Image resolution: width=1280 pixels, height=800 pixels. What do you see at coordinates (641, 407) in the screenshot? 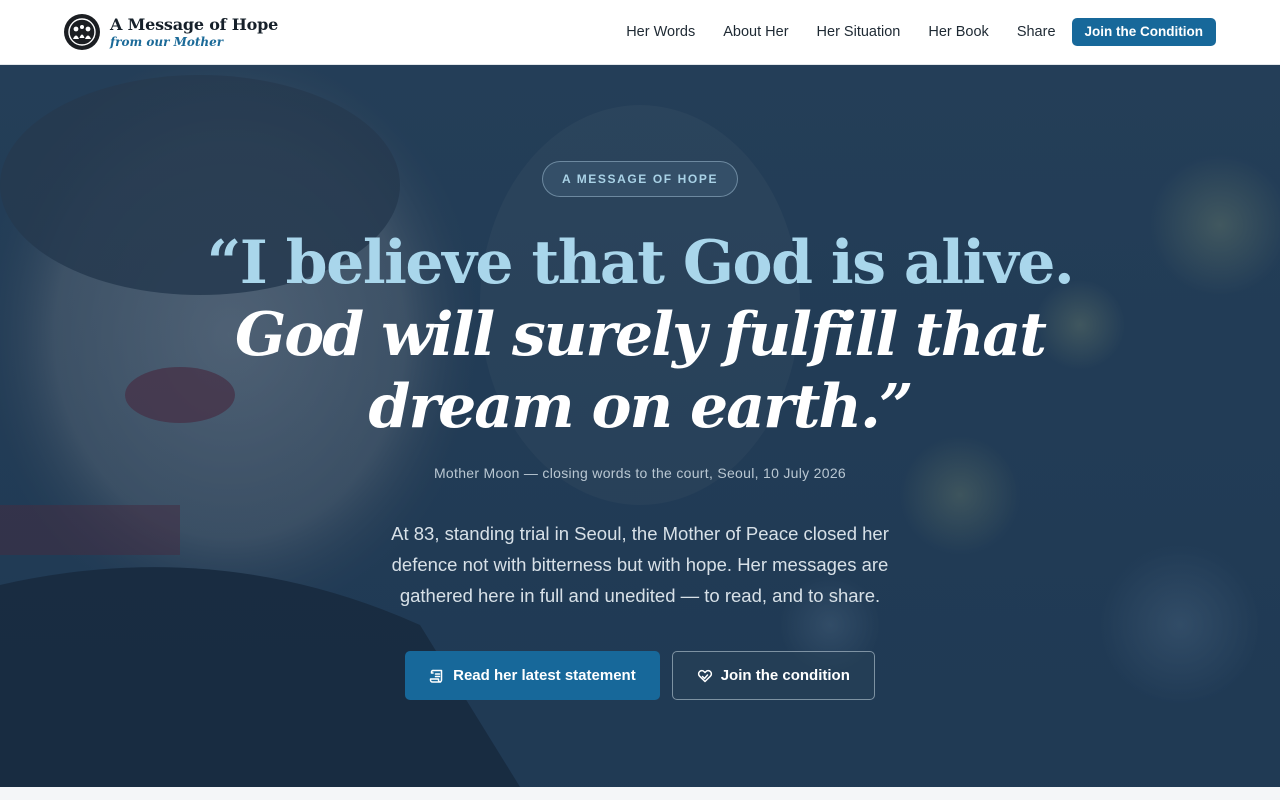
I see `quote-line-3: dream on earth.”` at bounding box center [641, 407].